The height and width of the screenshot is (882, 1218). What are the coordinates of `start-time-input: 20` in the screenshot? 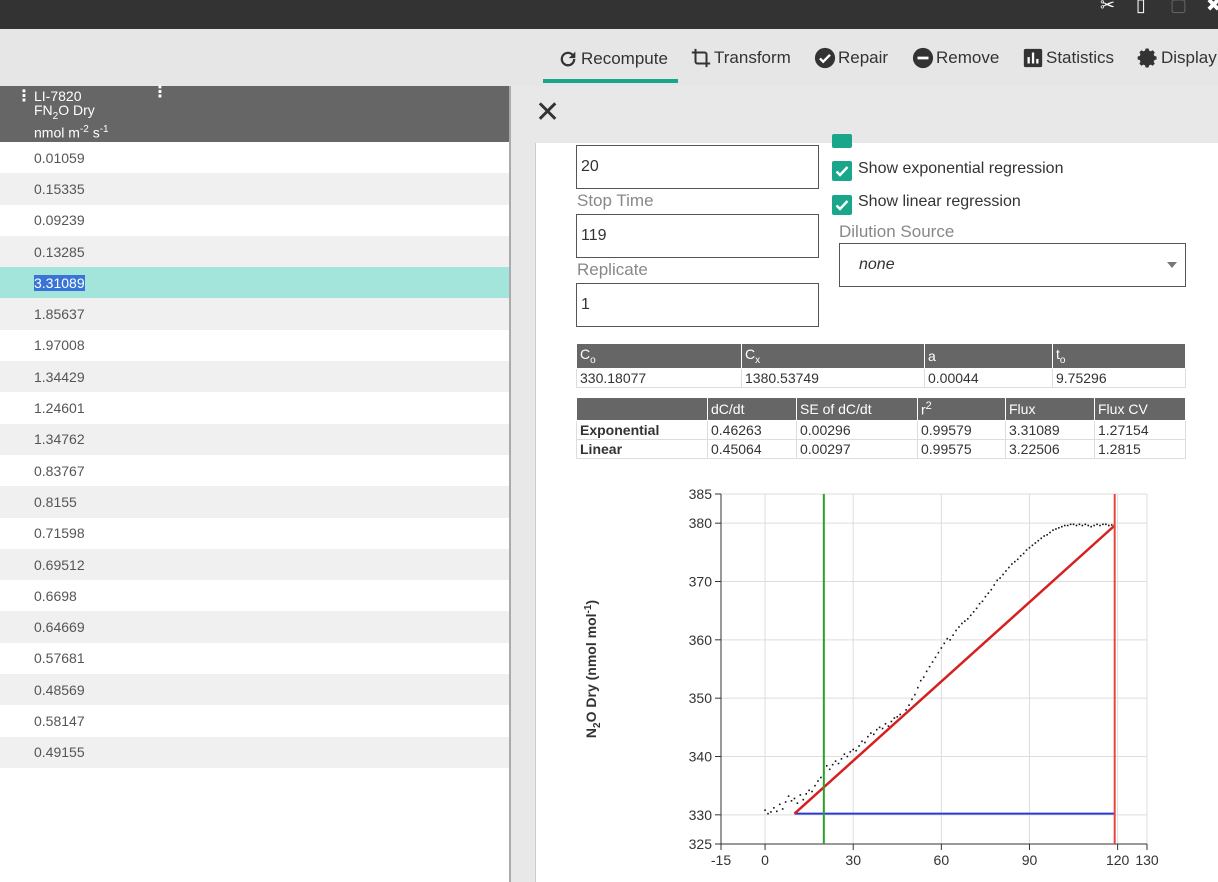 It's located at (697, 167).